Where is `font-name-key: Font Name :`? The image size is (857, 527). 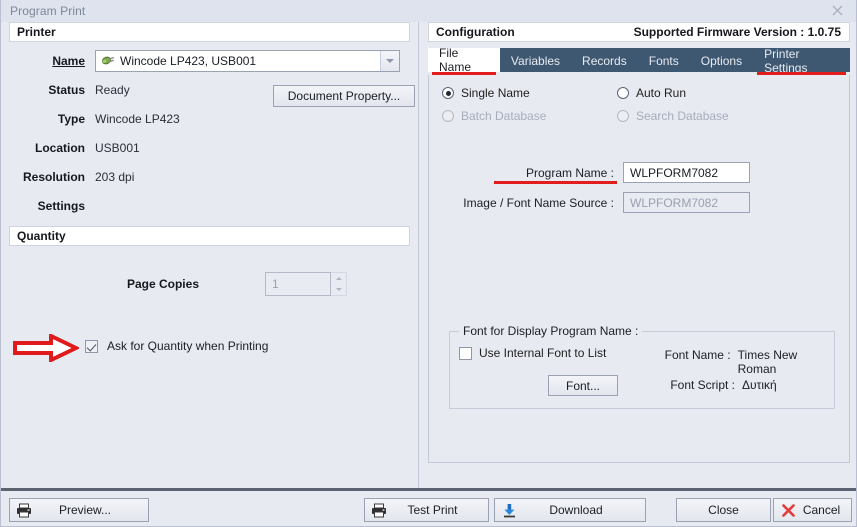 font-name-key: Font Name : is located at coordinates (697, 355).